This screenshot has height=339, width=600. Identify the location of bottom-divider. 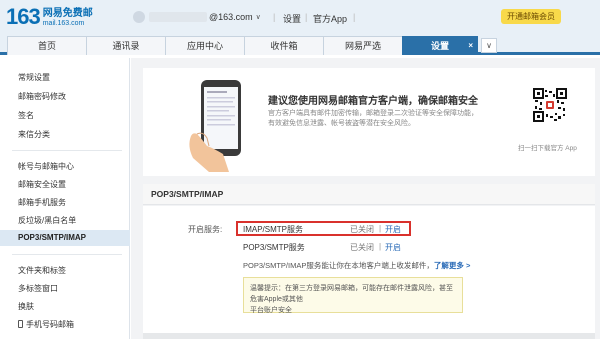
(369, 336).